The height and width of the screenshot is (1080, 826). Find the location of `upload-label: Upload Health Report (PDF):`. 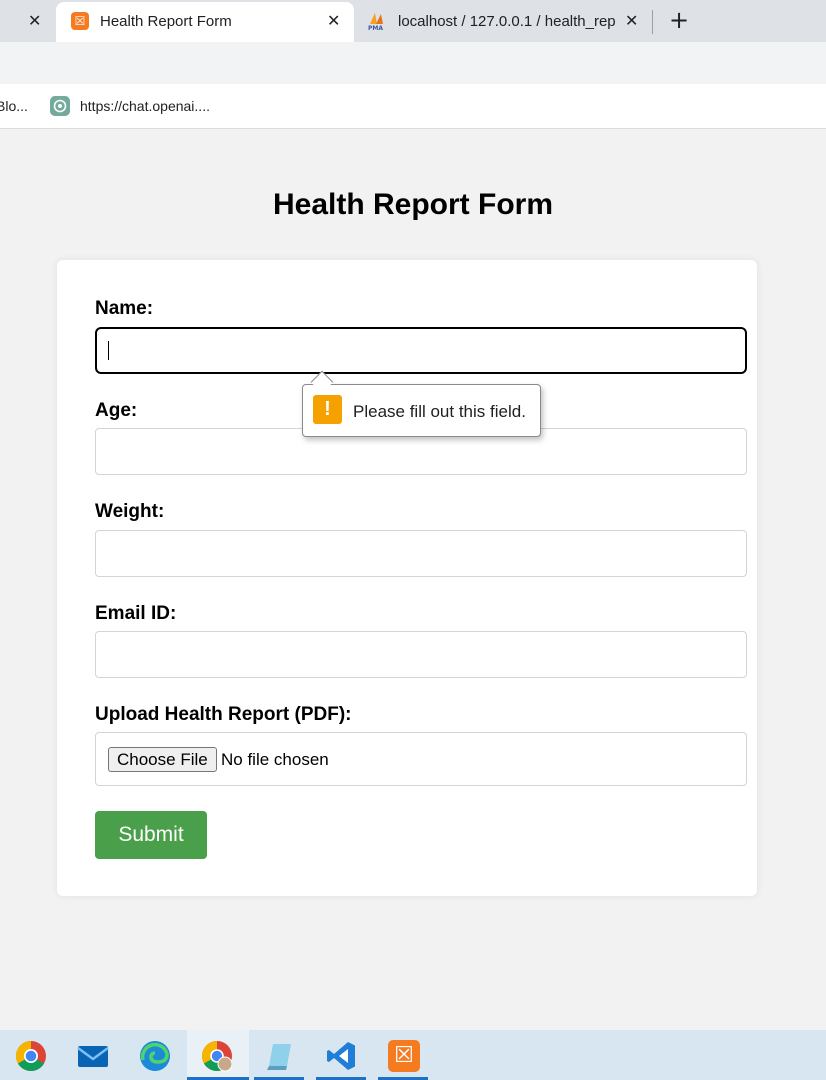

upload-label: Upload Health Report (PDF): is located at coordinates (223, 714).